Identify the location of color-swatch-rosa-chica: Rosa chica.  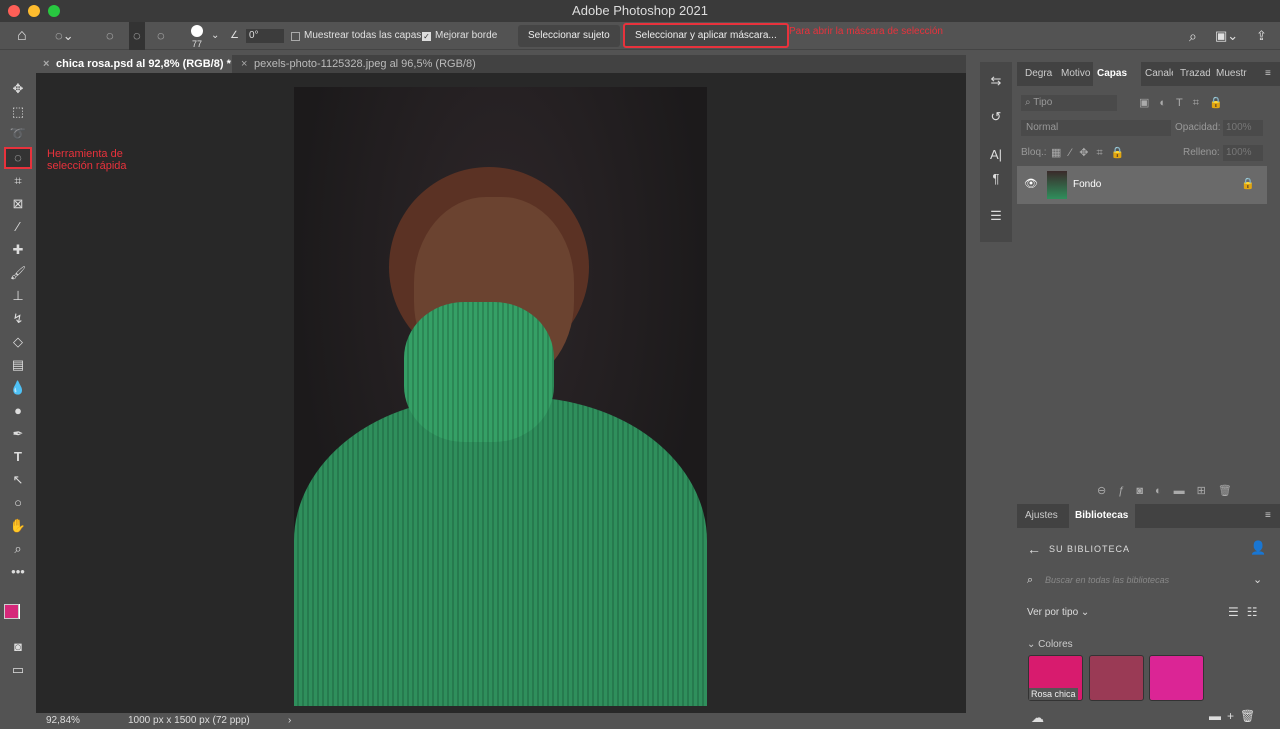
(1055, 678).